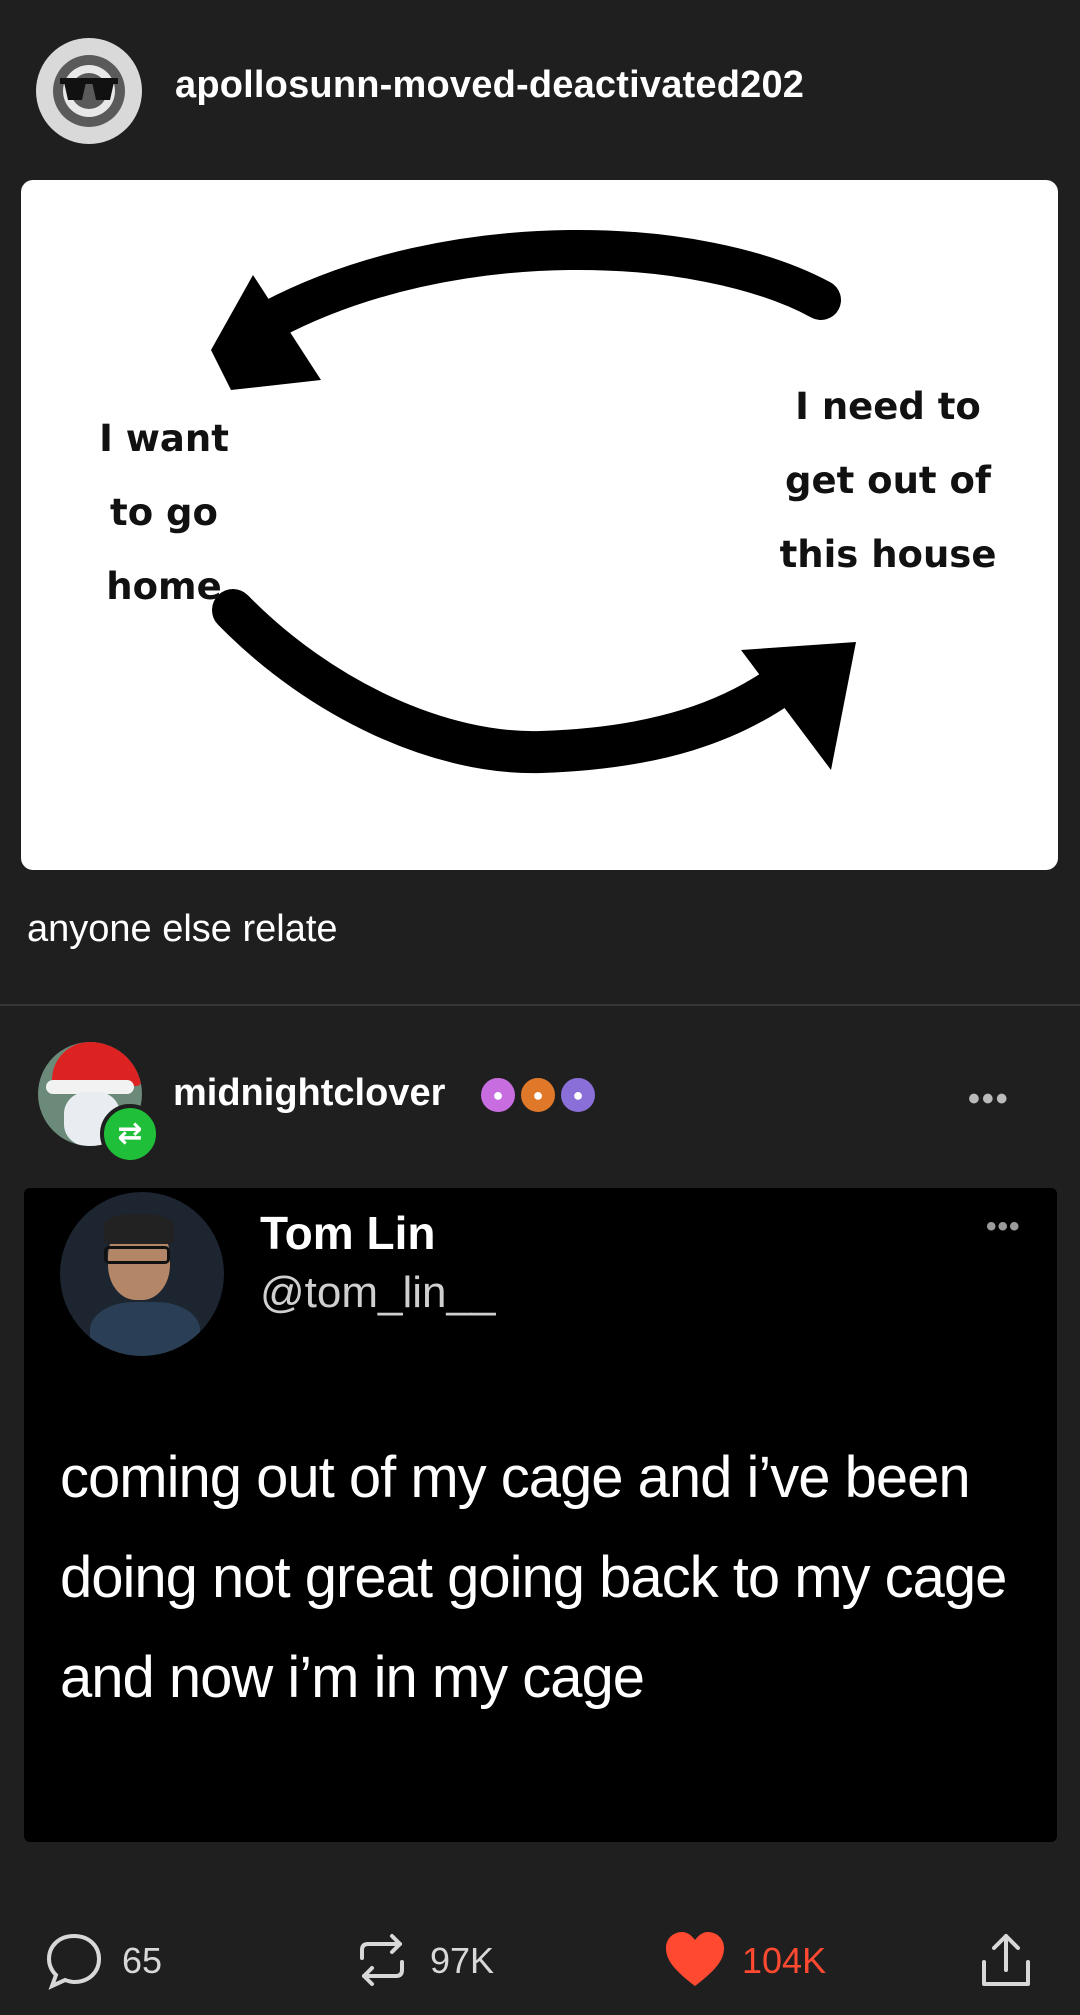 The height and width of the screenshot is (2015, 1080). Describe the element at coordinates (378, 1292) in the screenshot. I see `tweet-author-handle: @tom_lin__` at that location.